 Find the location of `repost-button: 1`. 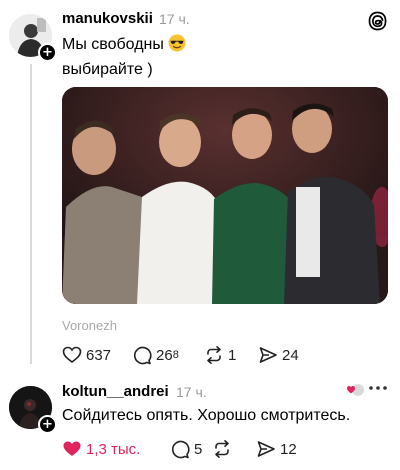

repost-button: 1 is located at coordinates (220, 355).